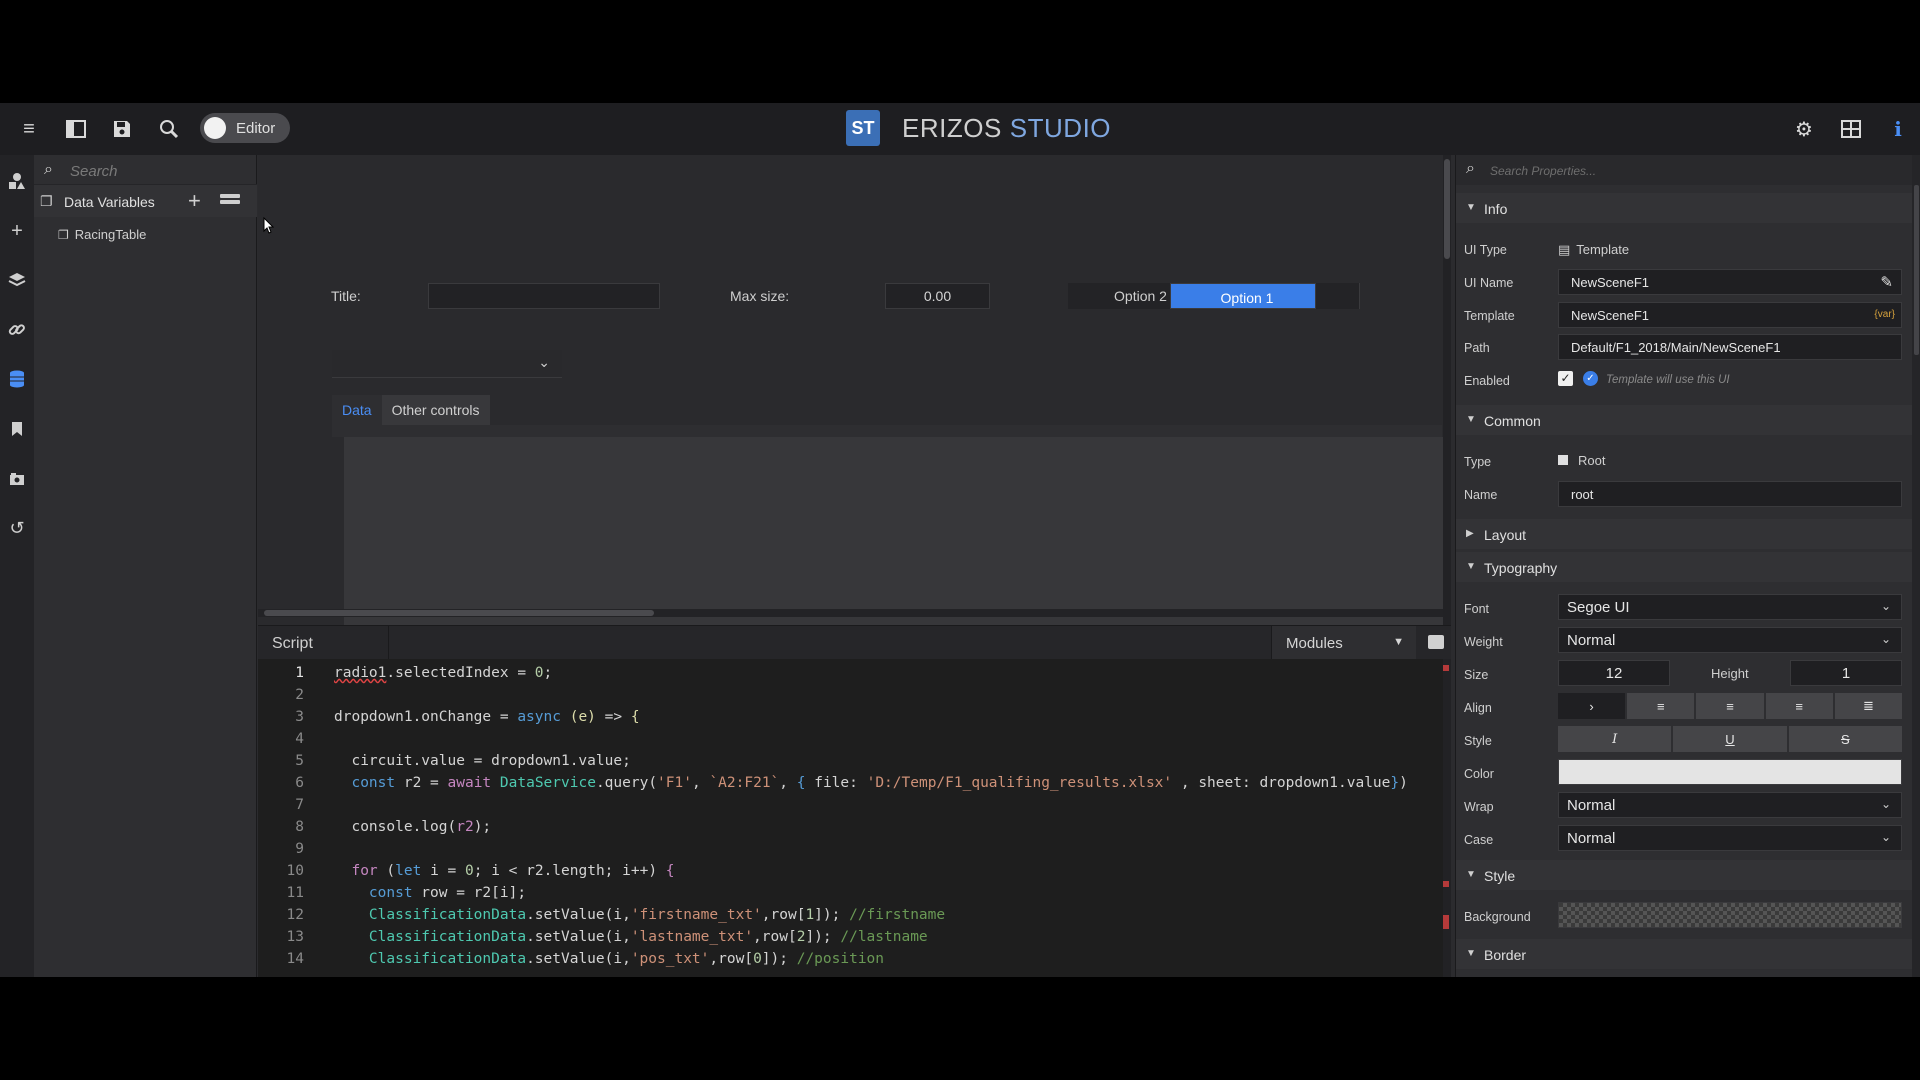 This screenshot has width=1920, height=1080. What do you see at coordinates (1563, 460) in the screenshot?
I see `root-icon` at bounding box center [1563, 460].